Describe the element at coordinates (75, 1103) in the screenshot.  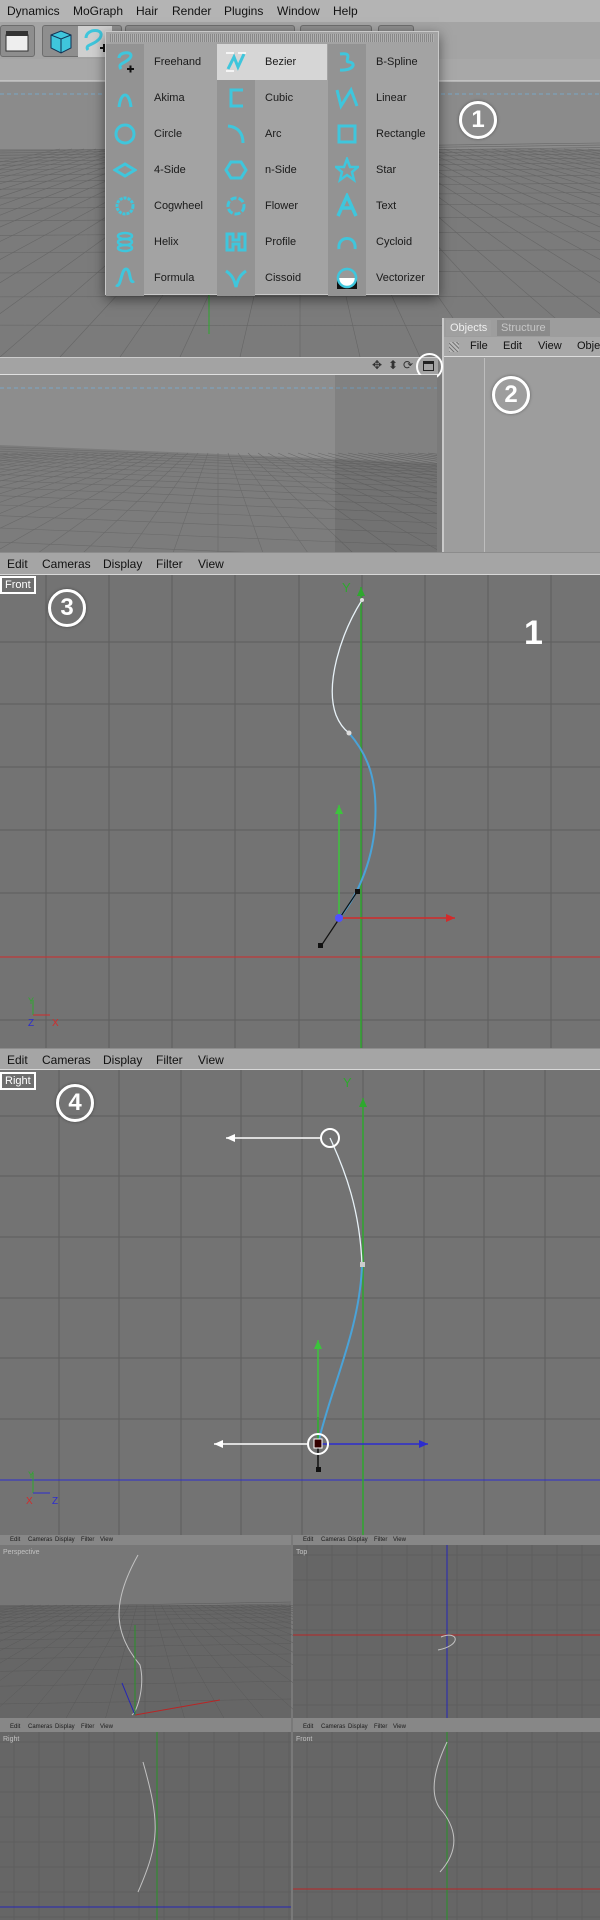
I see `step-badge-4: 4` at that location.